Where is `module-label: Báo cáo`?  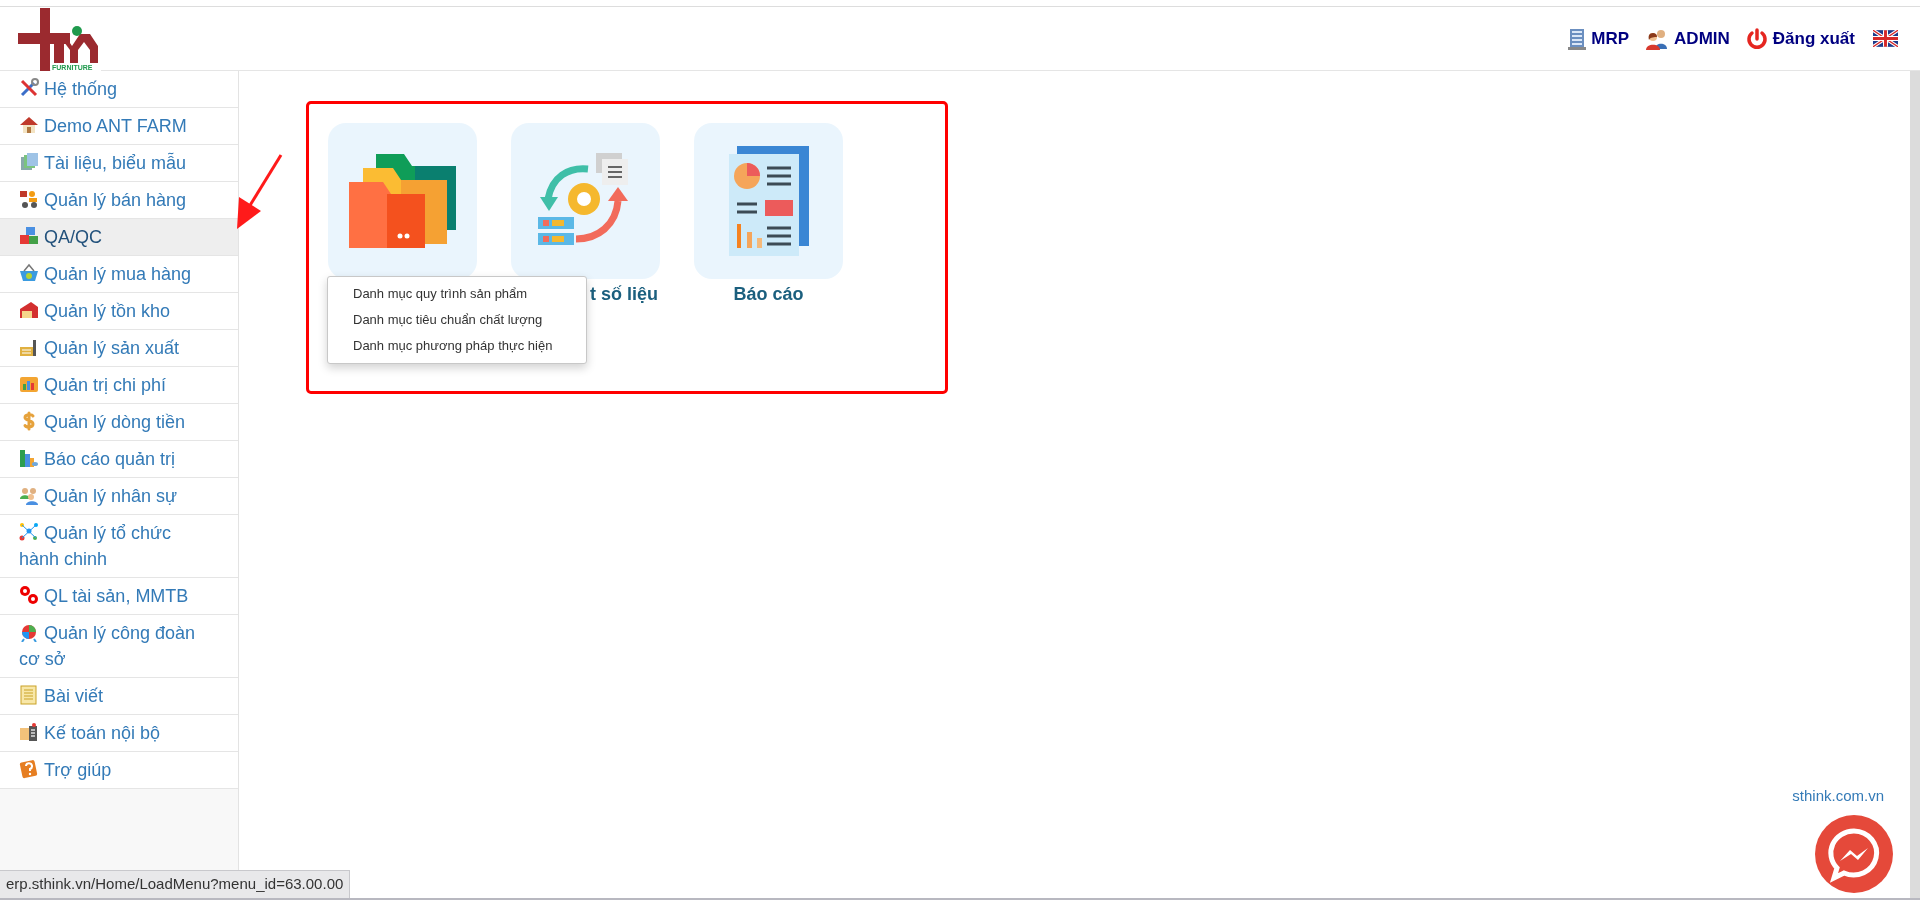
module-label: Báo cáo is located at coordinates (768, 294).